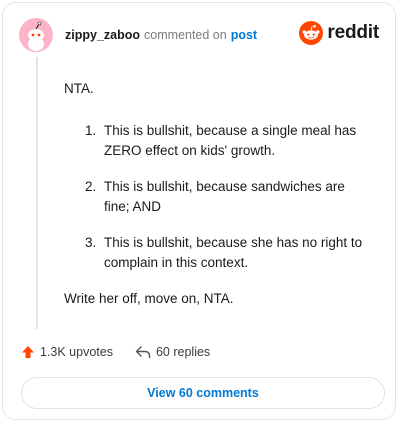 The height and width of the screenshot is (424, 400). What do you see at coordinates (203, 393) in the screenshot?
I see `view-comments-button: View 60 comments` at bounding box center [203, 393].